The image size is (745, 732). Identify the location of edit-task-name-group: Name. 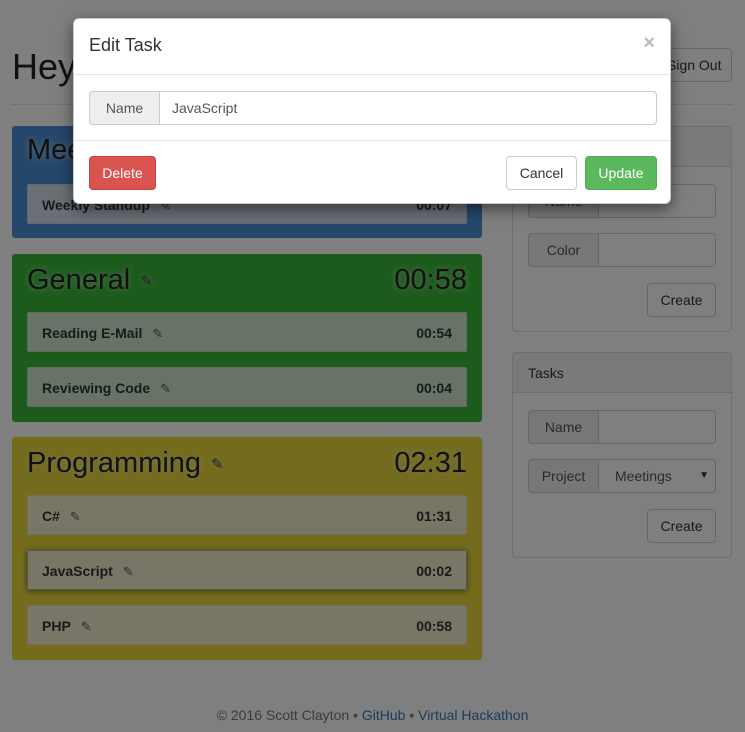
(373, 108).